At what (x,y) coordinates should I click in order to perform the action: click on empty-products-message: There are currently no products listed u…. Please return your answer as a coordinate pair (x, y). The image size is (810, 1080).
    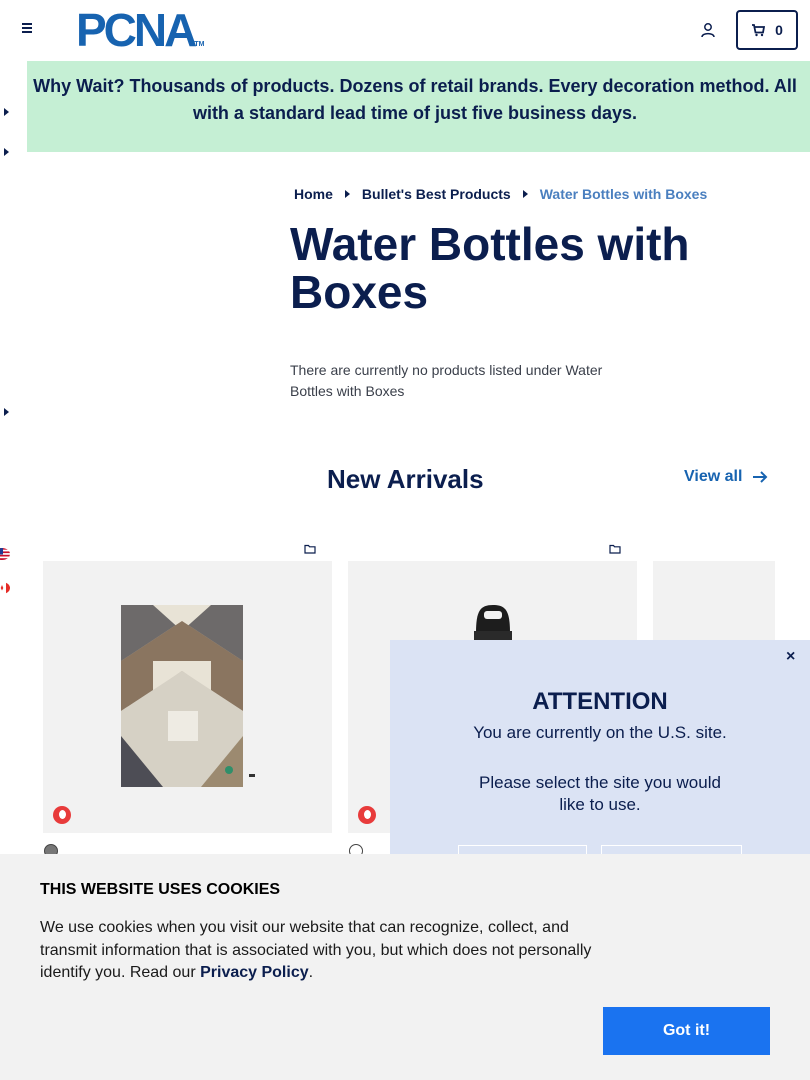
    Looking at the image, I should click on (446, 380).